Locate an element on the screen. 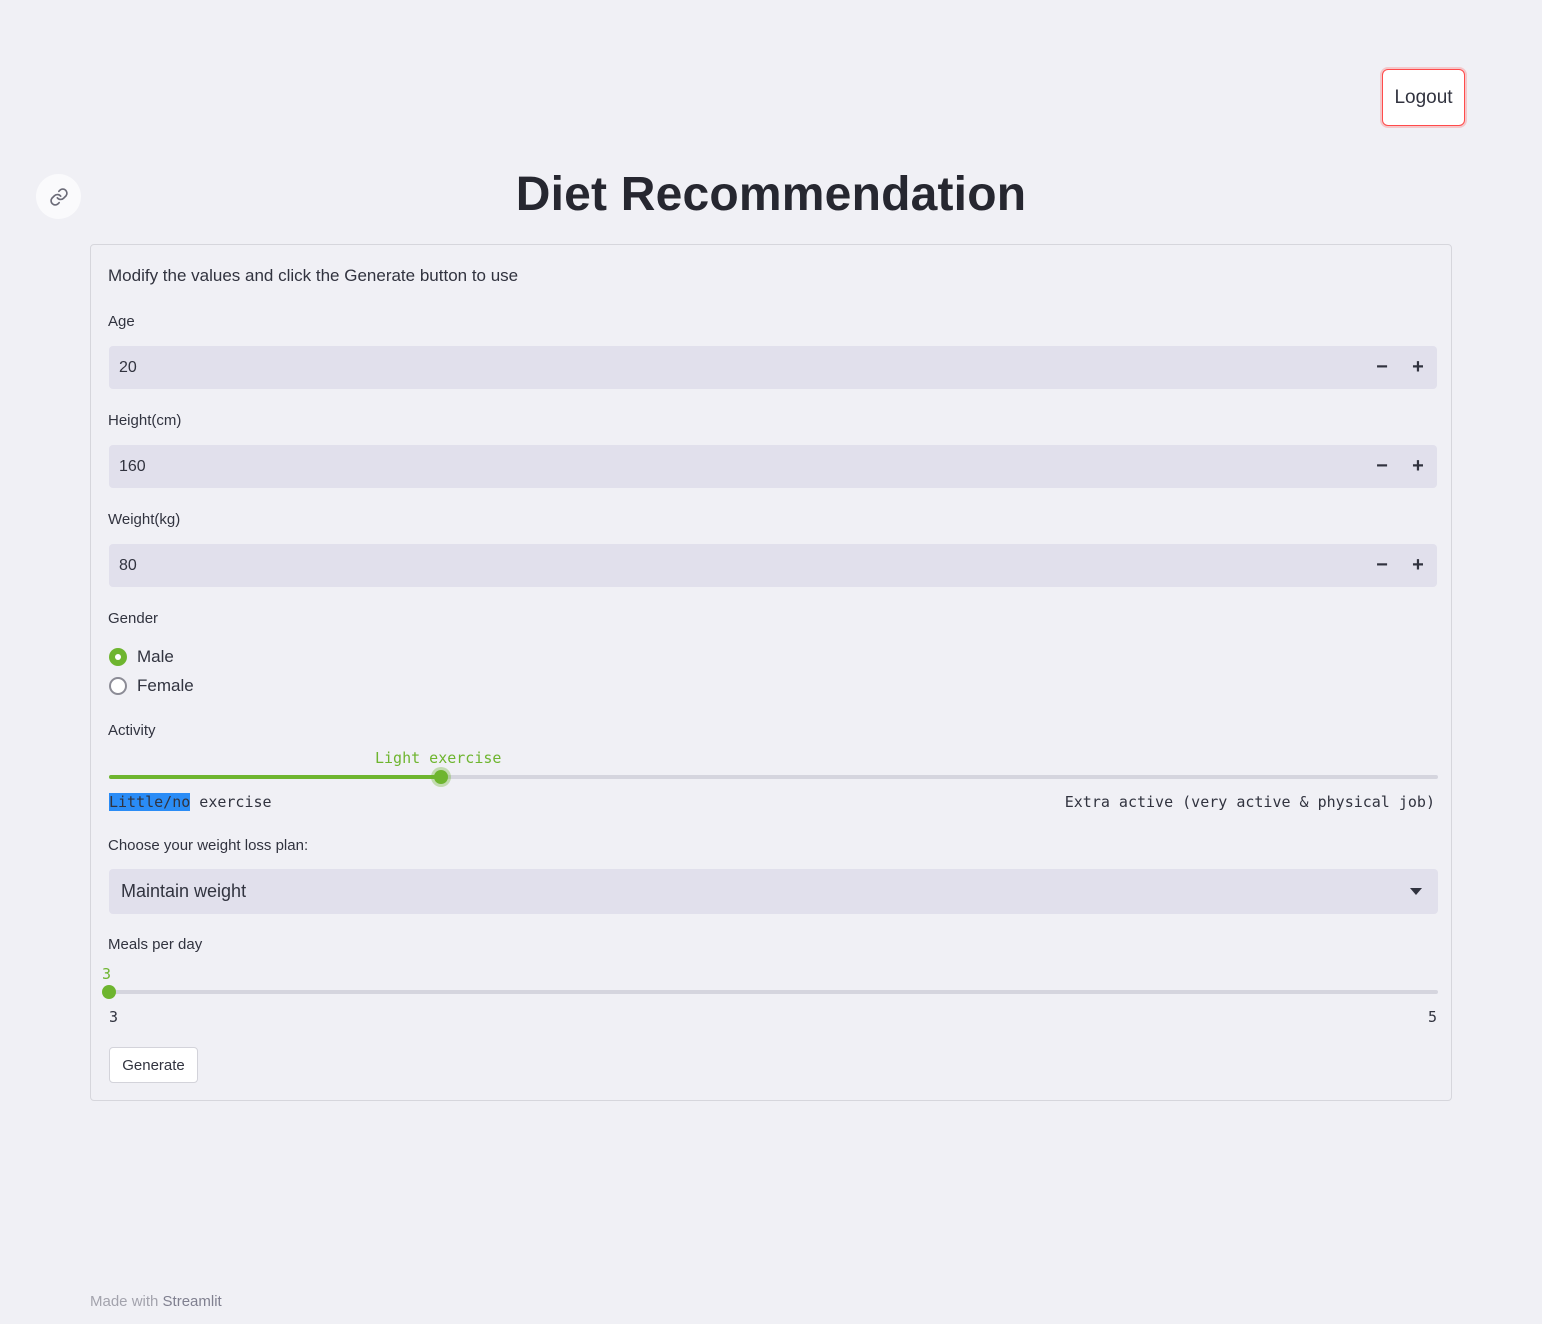  gender-option-label: Female is located at coordinates (165, 685).